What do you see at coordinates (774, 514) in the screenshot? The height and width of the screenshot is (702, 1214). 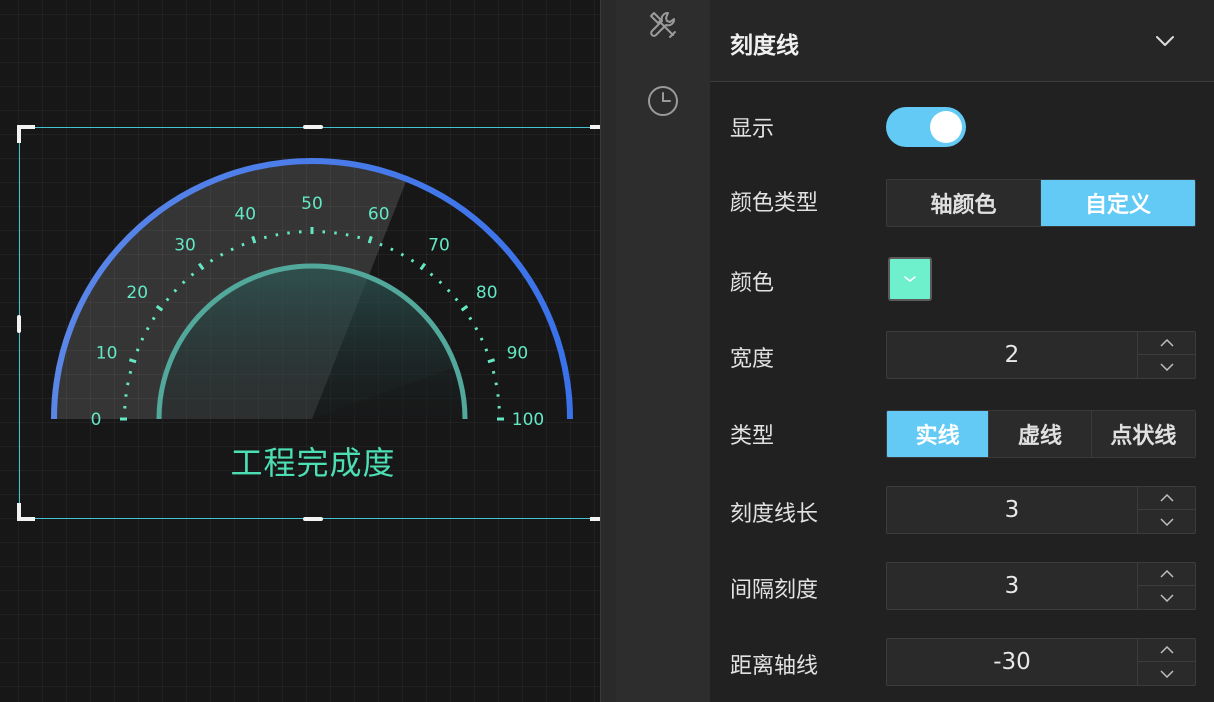 I see `tick-length-label: 刻度线长` at bounding box center [774, 514].